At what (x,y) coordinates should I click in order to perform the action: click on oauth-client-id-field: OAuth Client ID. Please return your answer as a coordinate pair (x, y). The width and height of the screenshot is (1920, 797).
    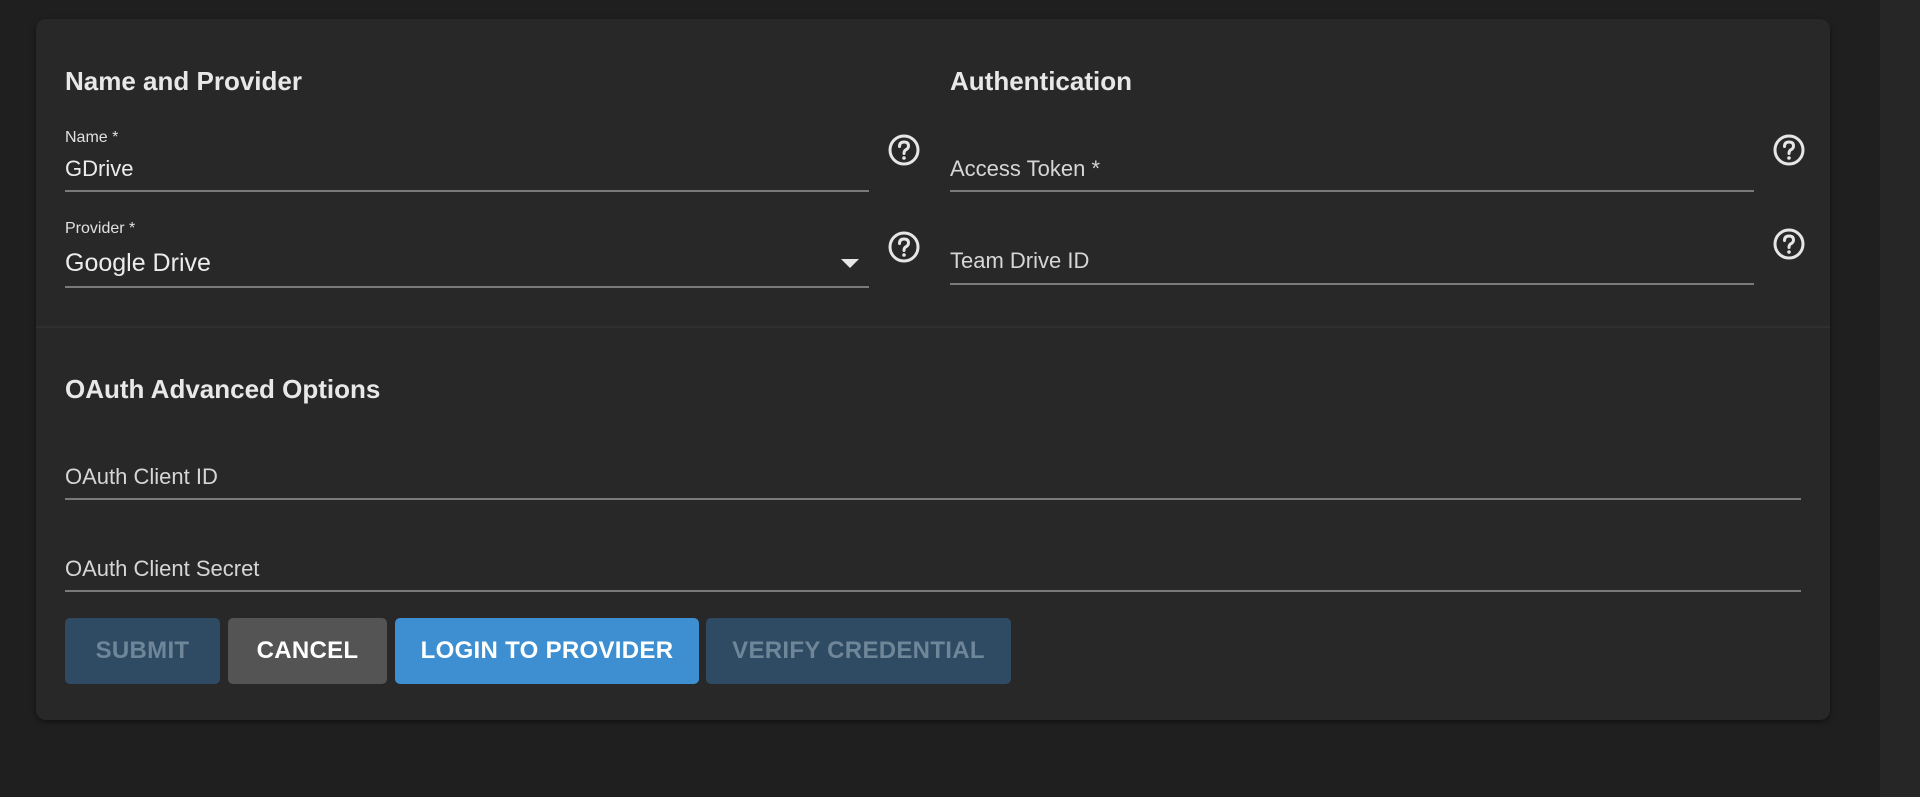
    Looking at the image, I should click on (933, 459).